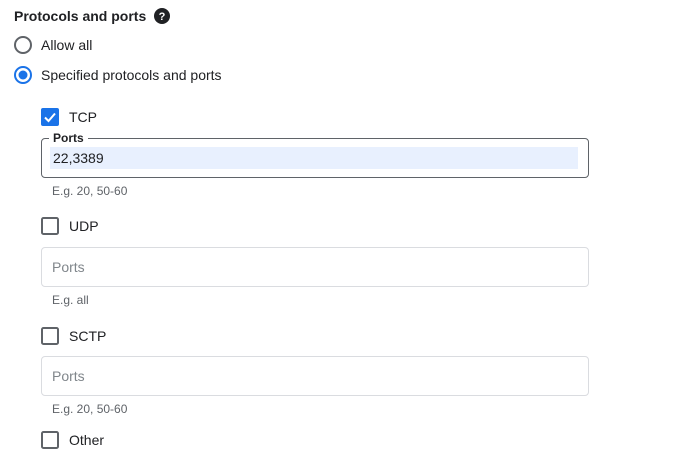 The image size is (695, 458). What do you see at coordinates (78, 158) in the screenshot?
I see `tcp-ports-value: 22,3389` at bounding box center [78, 158].